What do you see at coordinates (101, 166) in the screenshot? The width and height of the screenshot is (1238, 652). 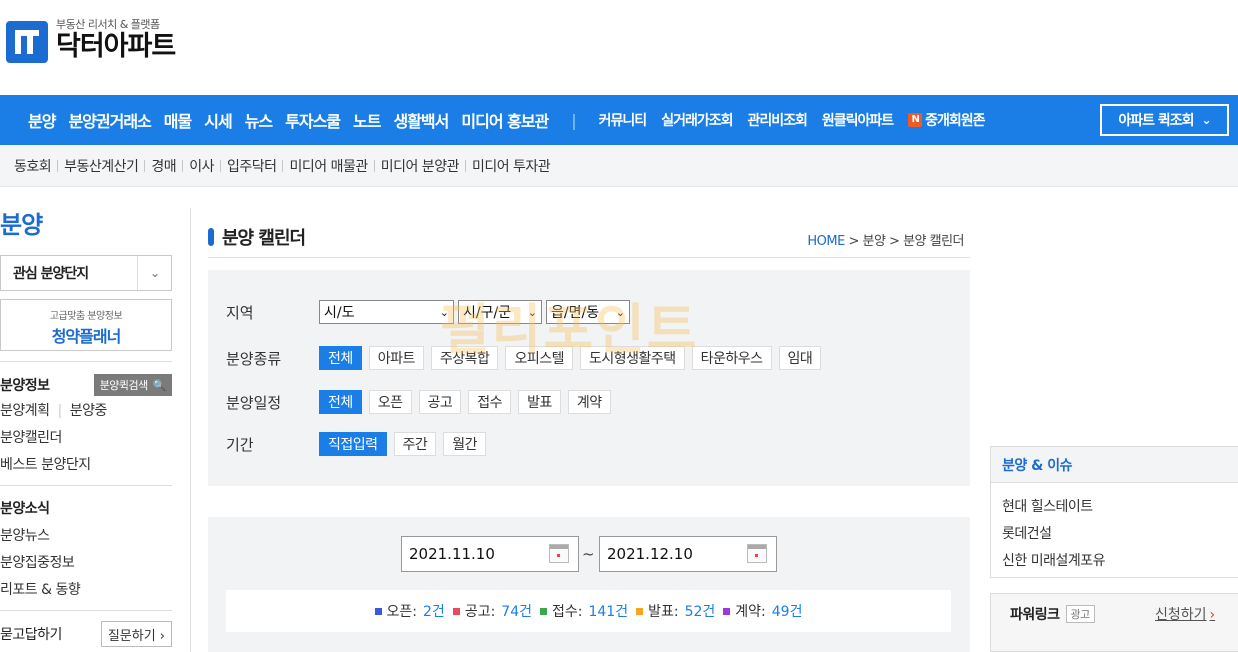 I see `snb-item-calculator: 부동산계산기` at bounding box center [101, 166].